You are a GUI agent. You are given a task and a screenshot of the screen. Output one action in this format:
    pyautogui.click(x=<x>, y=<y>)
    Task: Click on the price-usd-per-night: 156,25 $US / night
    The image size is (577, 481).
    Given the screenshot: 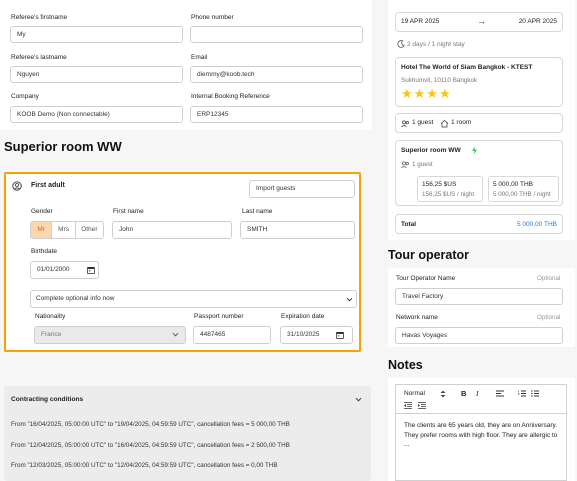 What is the action you would take?
    pyautogui.click(x=448, y=194)
    